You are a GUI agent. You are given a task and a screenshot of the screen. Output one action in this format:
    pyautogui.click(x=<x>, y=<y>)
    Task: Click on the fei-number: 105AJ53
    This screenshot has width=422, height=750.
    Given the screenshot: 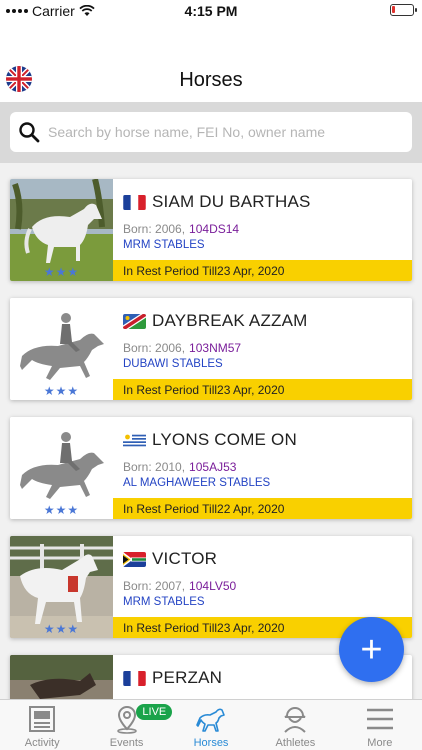 What is the action you would take?
    pyautogui.click(x=213, y=467)
    